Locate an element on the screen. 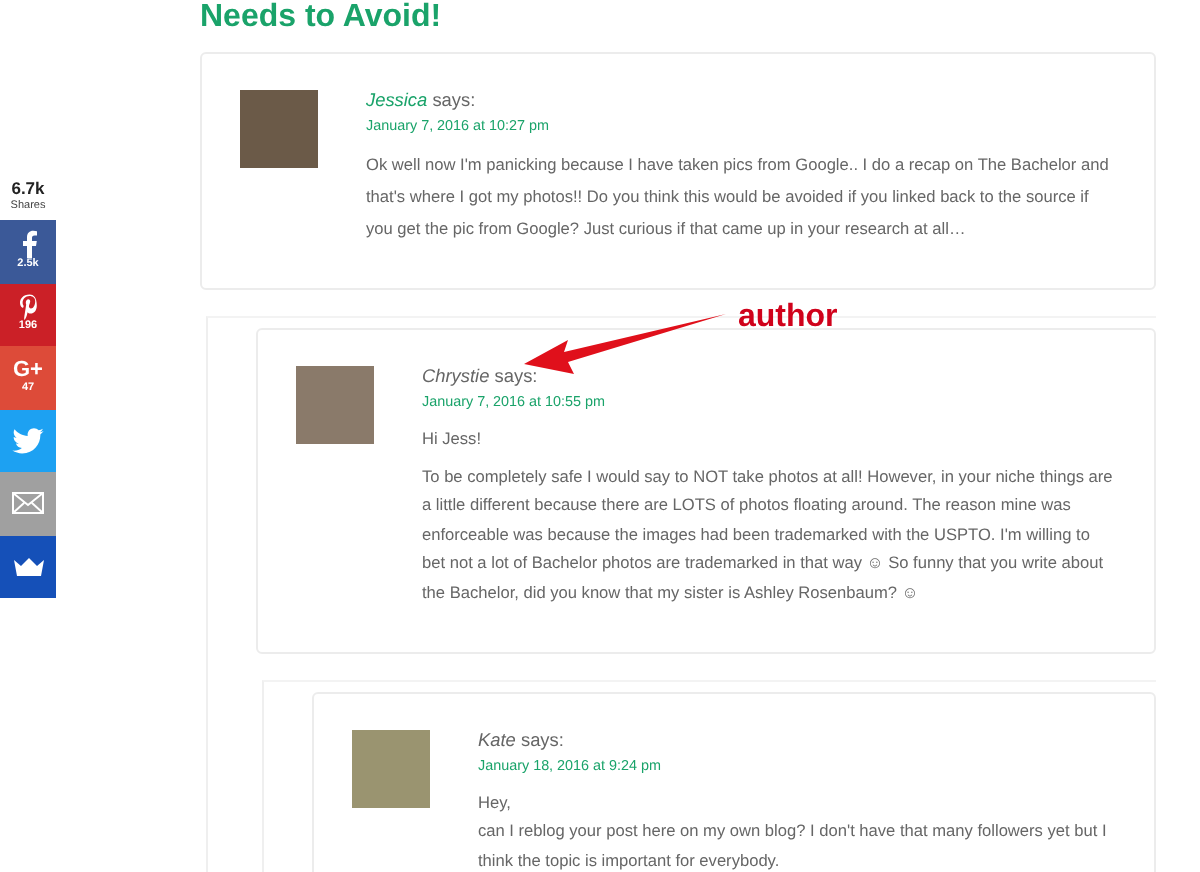  comment-text: To be completely safe I would say to NOT take photos at all! However, in your niche things are a little different because there are LOTS of photos floating around. The reason mine was enforceable was because the images had been trademarked with the USPTO. I'm willing to bet not a lot of Bachelor photos are trademarked in that way ☺ So funny that you write about the Bachelor, did you know that my sister is Ashley Rosenbaum? ☺ is located at coordinates (768, 534).